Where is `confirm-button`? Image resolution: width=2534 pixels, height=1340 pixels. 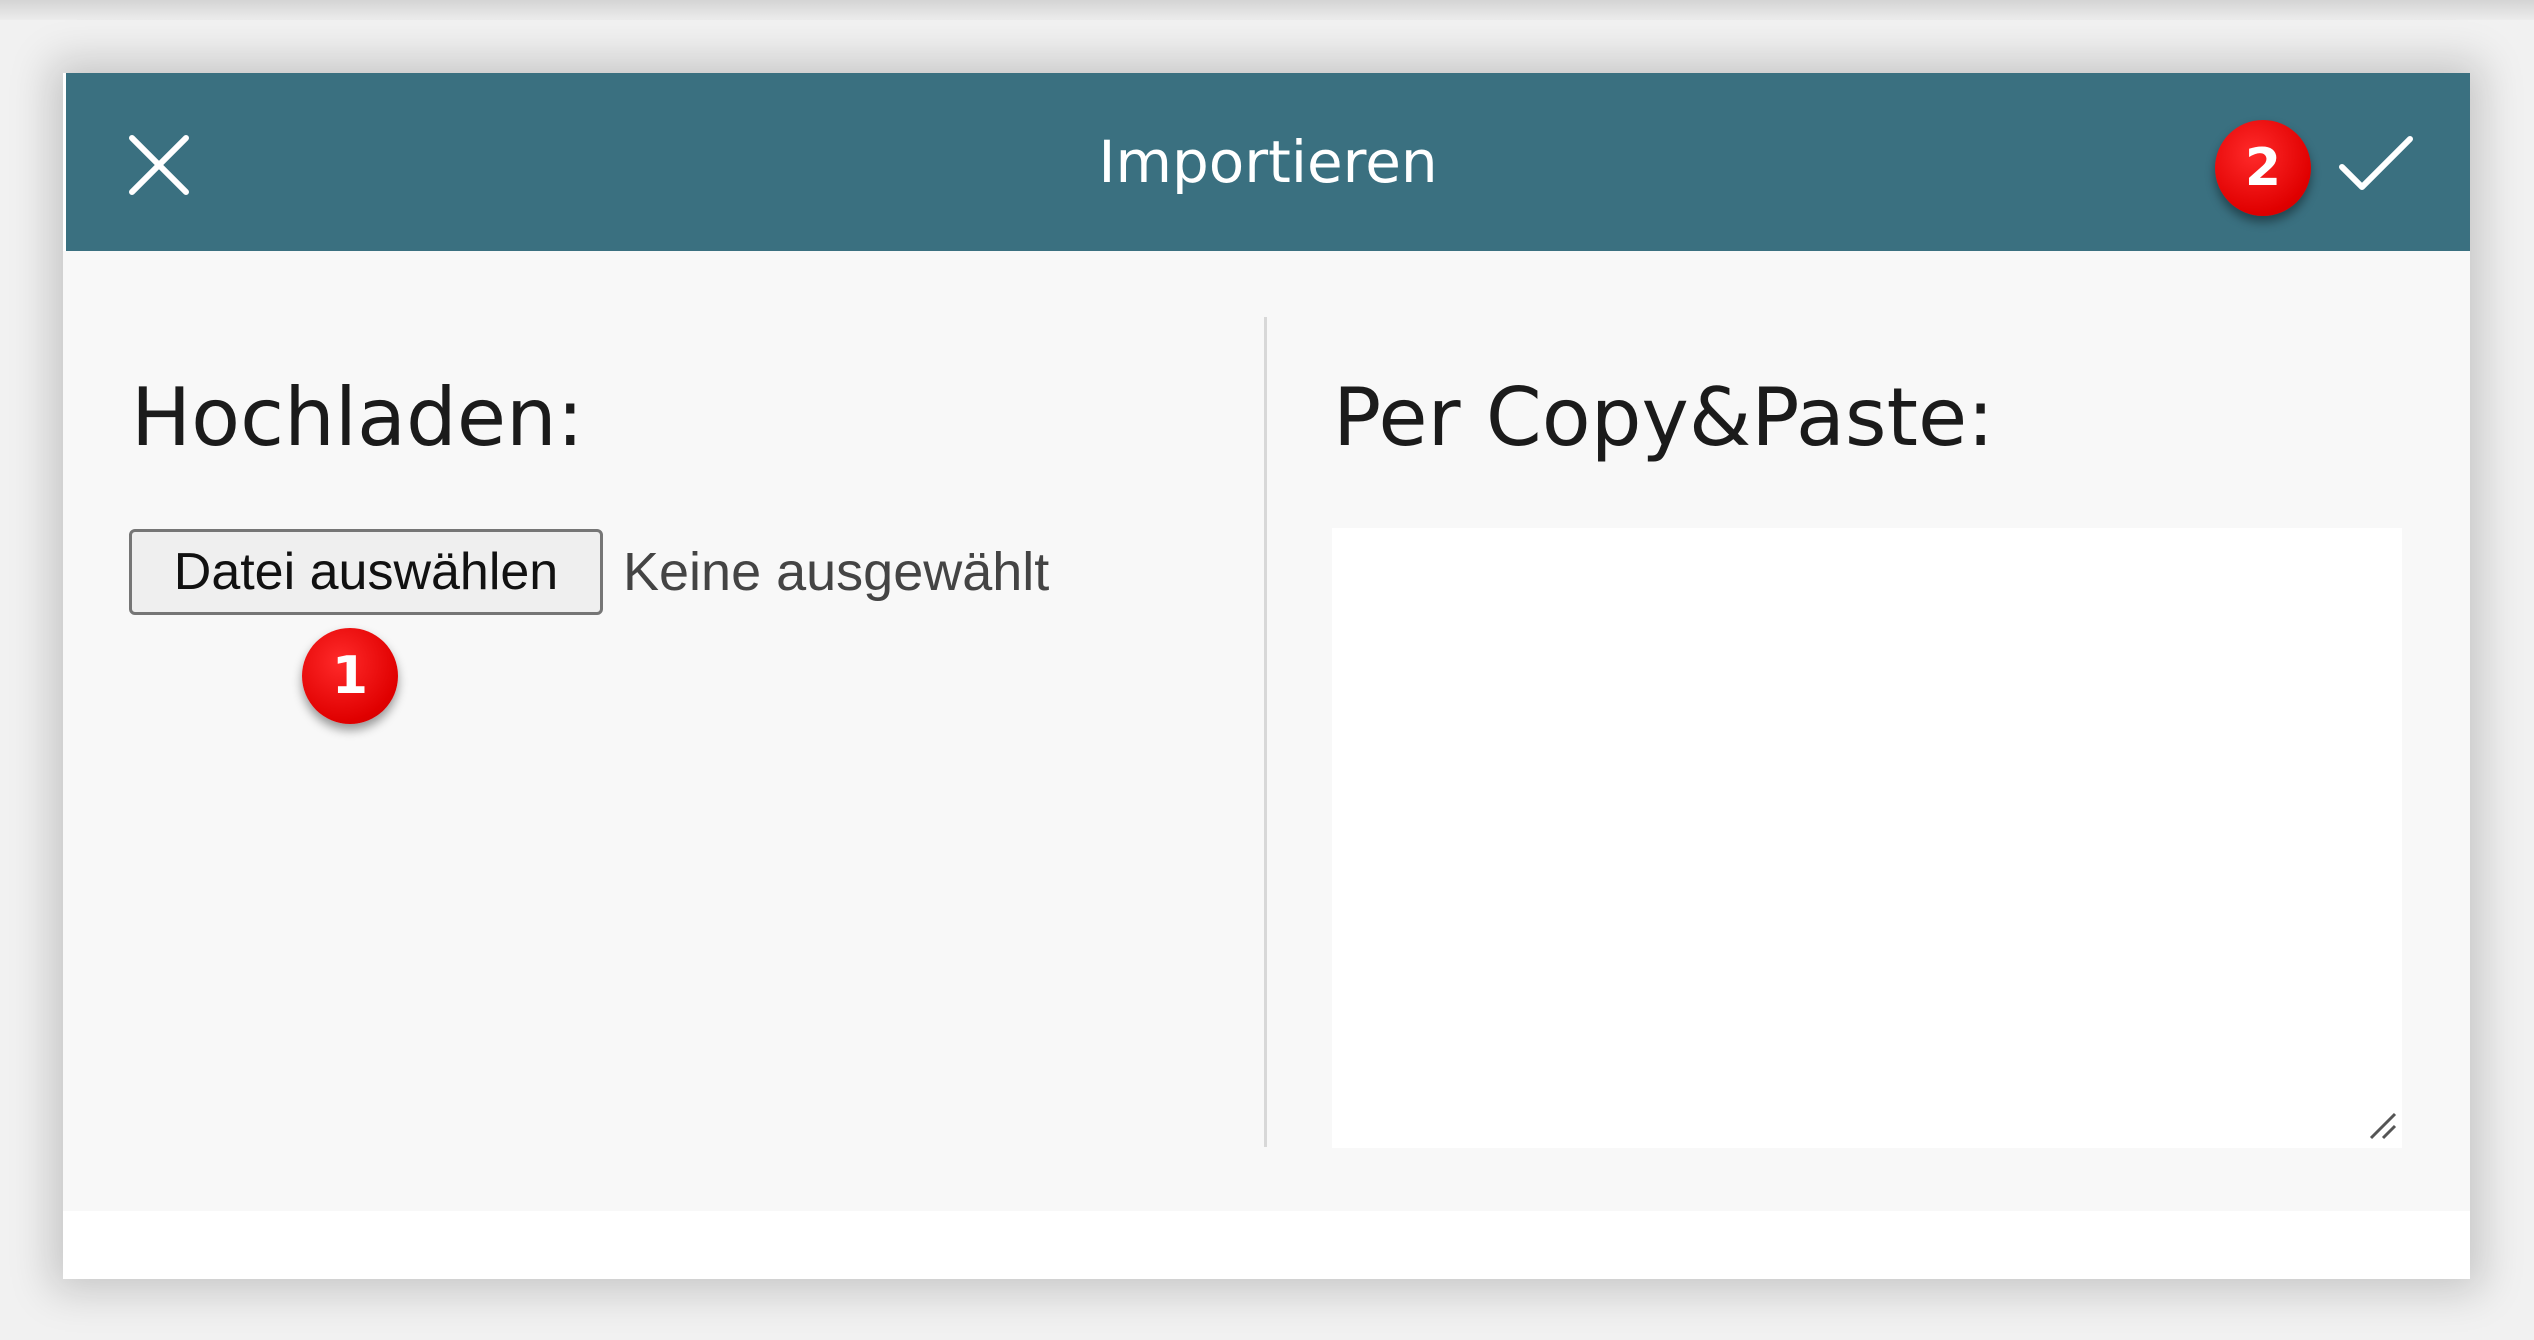
confirm-button is located at coordinates (2376, 164).